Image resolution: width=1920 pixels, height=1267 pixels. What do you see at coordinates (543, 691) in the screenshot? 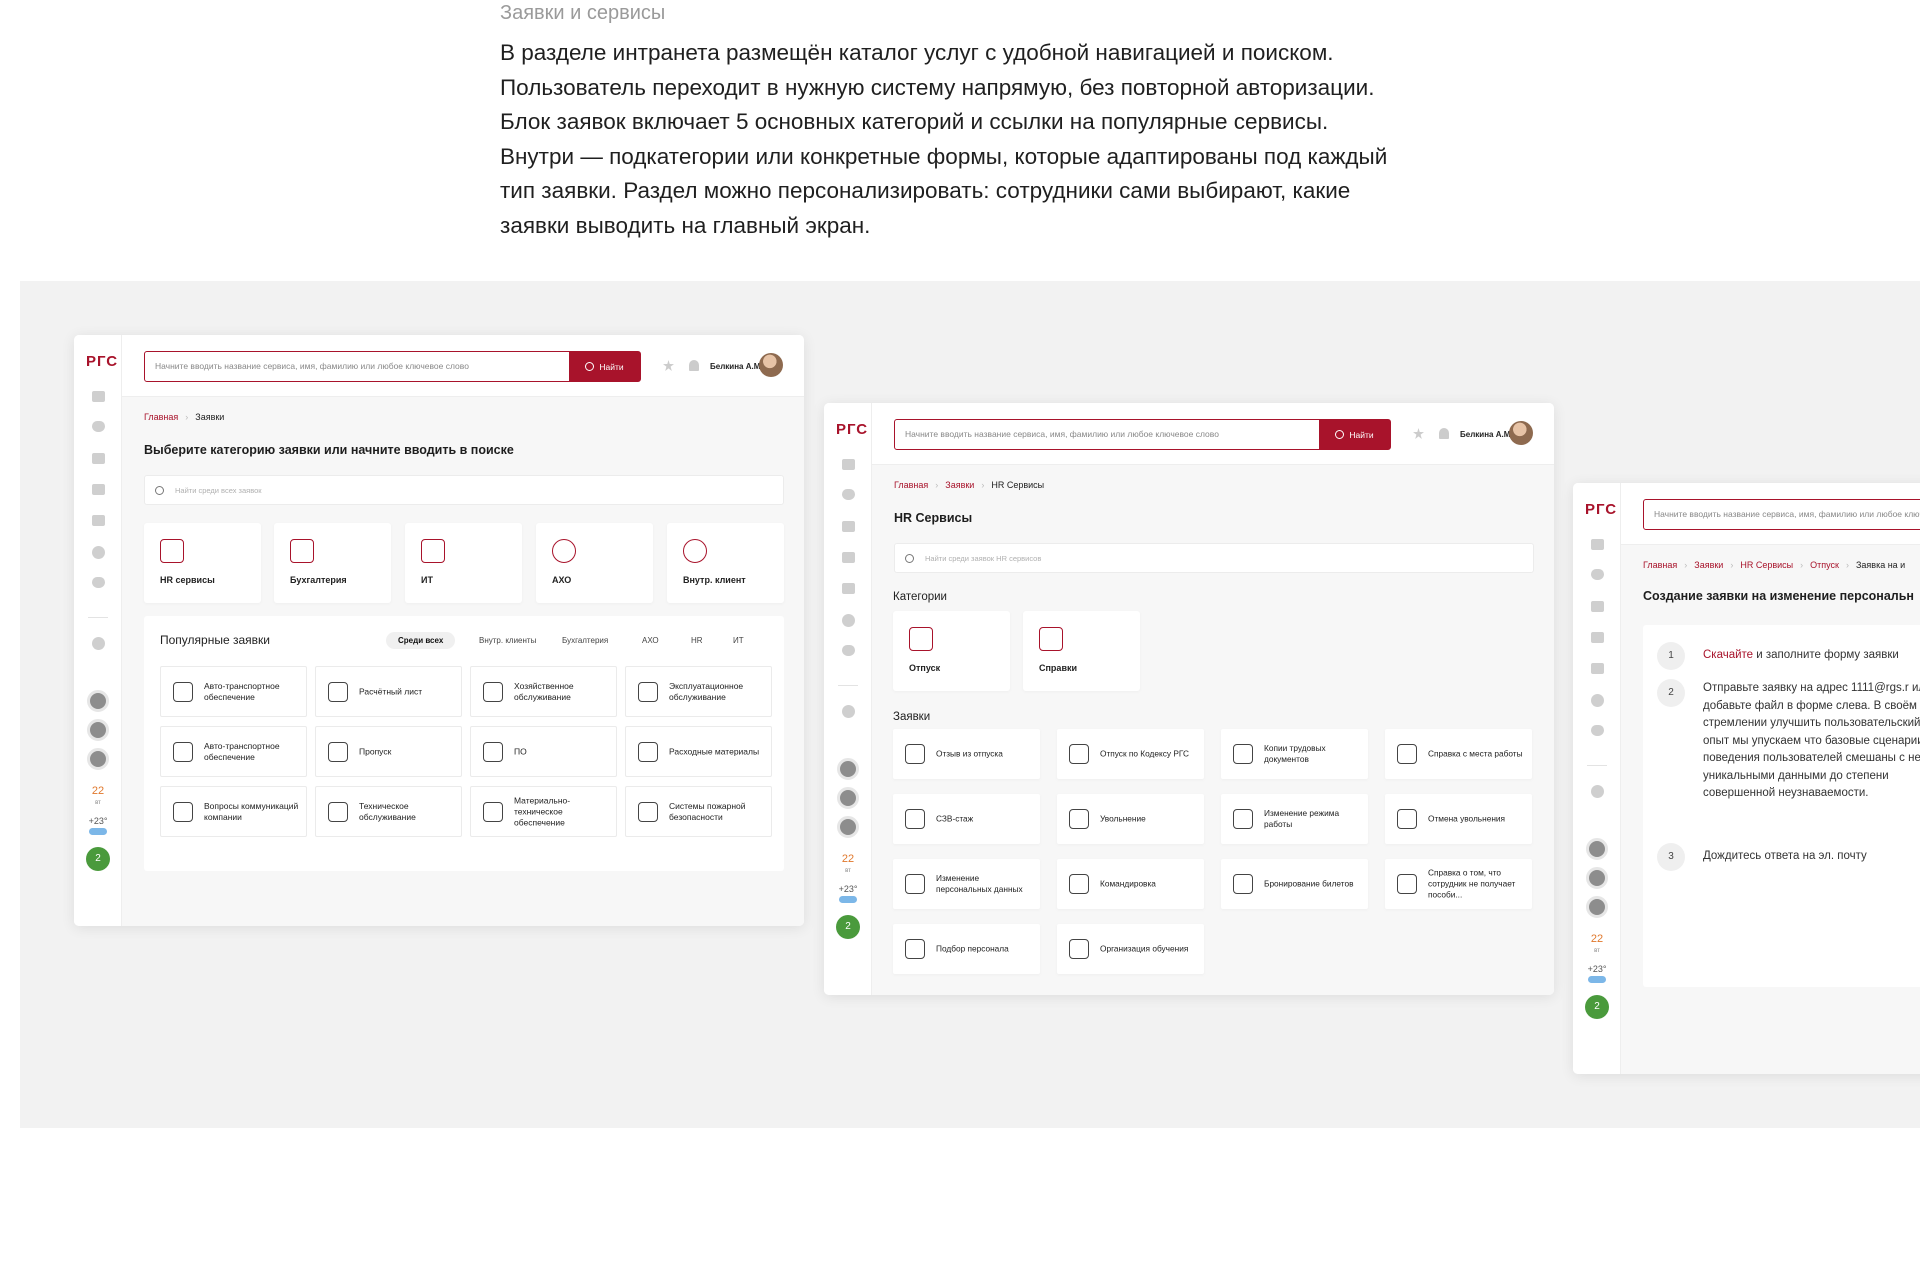
I see `request-tile: Хозяйственное обслуживание` at bounding box center [543, 691].